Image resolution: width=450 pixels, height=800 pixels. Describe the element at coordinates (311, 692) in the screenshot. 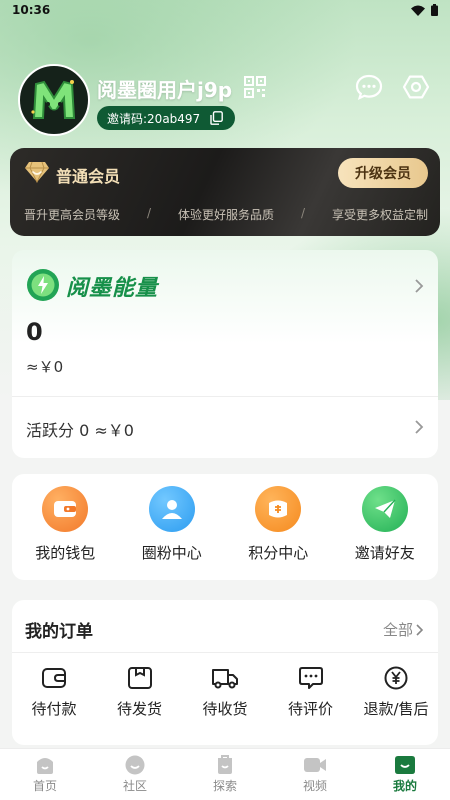

I see `order-pending-review: 待评价` at that location.